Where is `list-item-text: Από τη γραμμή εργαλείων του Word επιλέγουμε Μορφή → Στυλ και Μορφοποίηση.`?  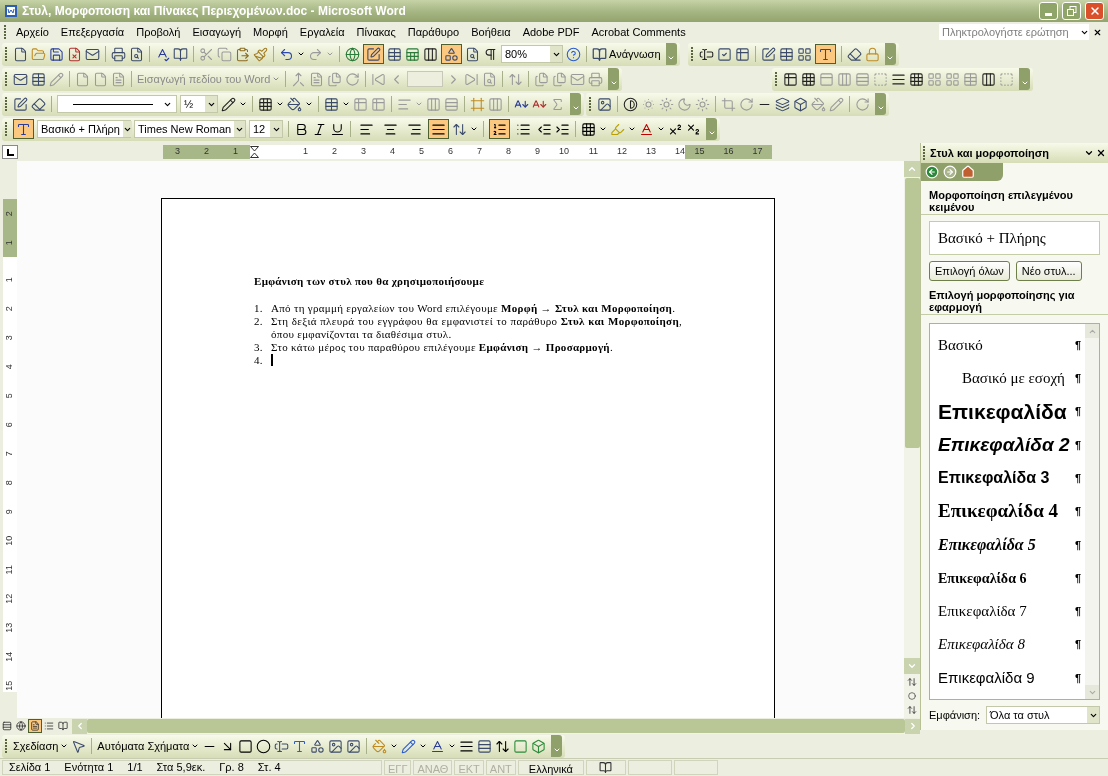
list-item-text: Από τη γραμμή εργαλείων του Word επιλέγουμε Μορφή → Στυλ και Μορφοποίηση. is located at coordinates (473, 308).